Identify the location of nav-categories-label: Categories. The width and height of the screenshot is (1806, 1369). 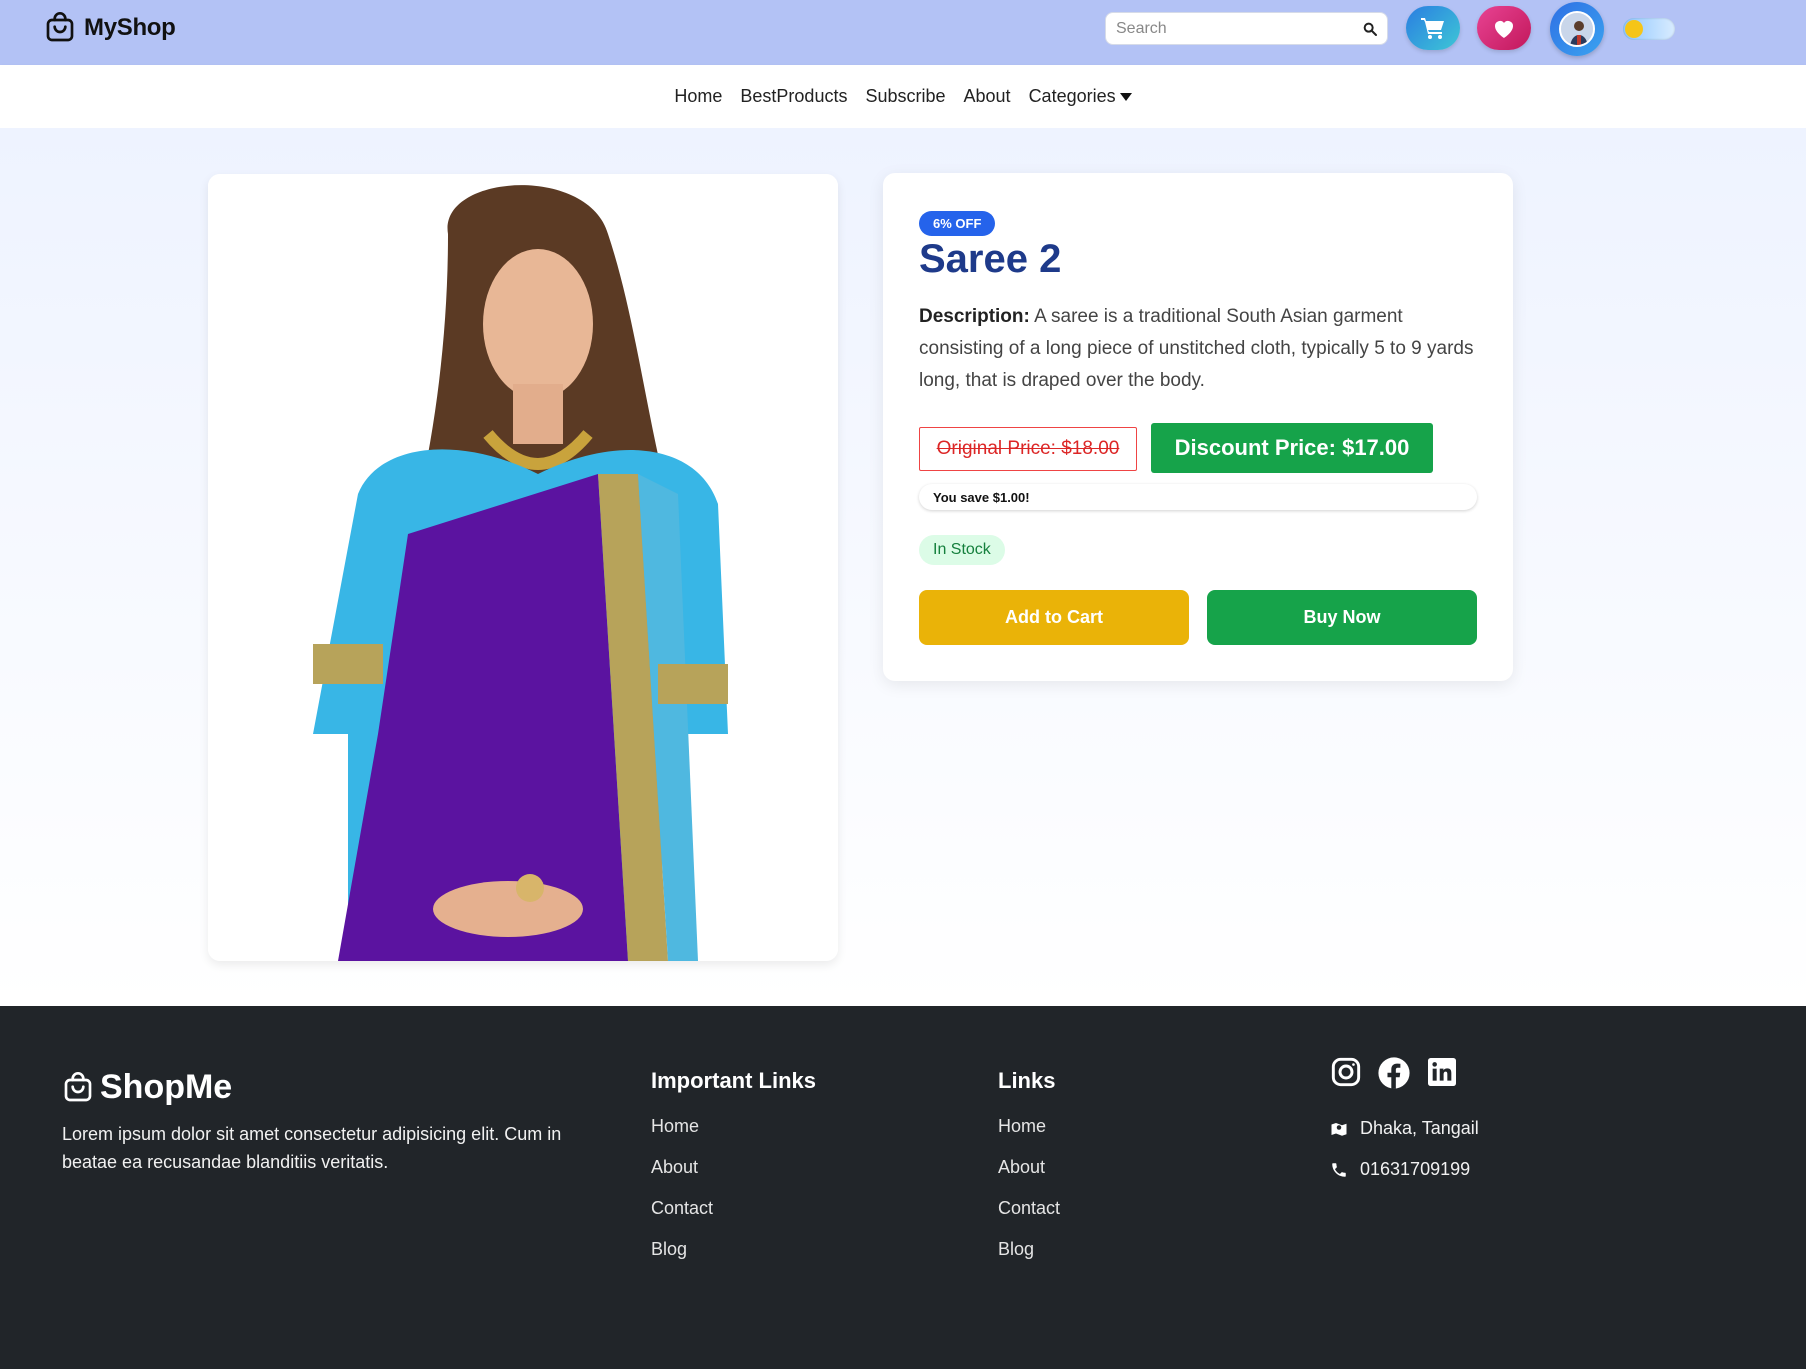
(1072, 96).